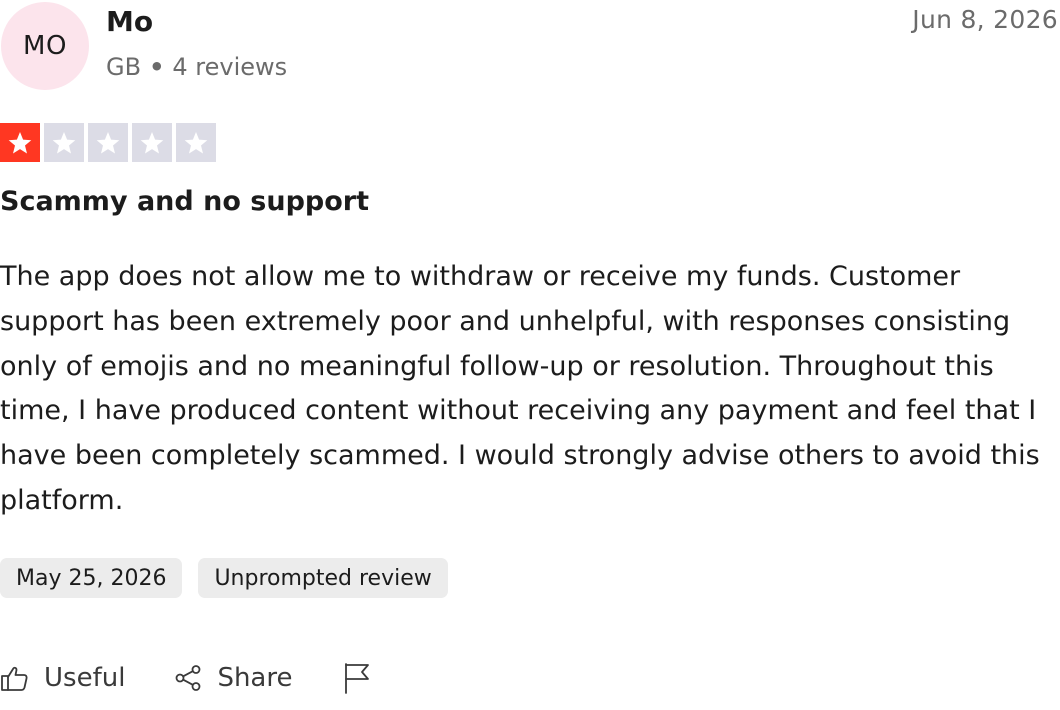 The image size is (1060, 710). What do you see at coordinates (255, 678) in the screenshot?
I see `share-label: Share` at bounding box center [255, 678].